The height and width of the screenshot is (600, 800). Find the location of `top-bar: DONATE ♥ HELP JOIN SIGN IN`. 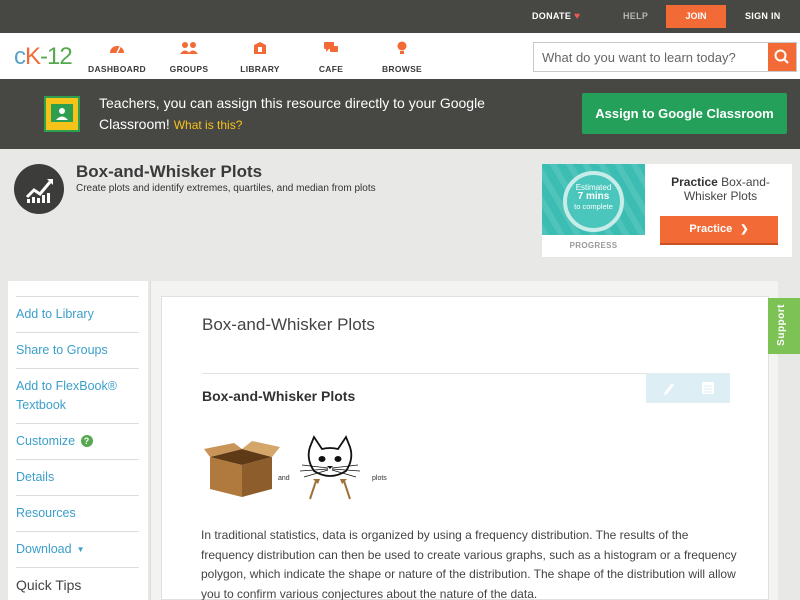

top-bar: DONATE ♥ HELP JOIN SIGN IN is located at coordinates (400, 16).